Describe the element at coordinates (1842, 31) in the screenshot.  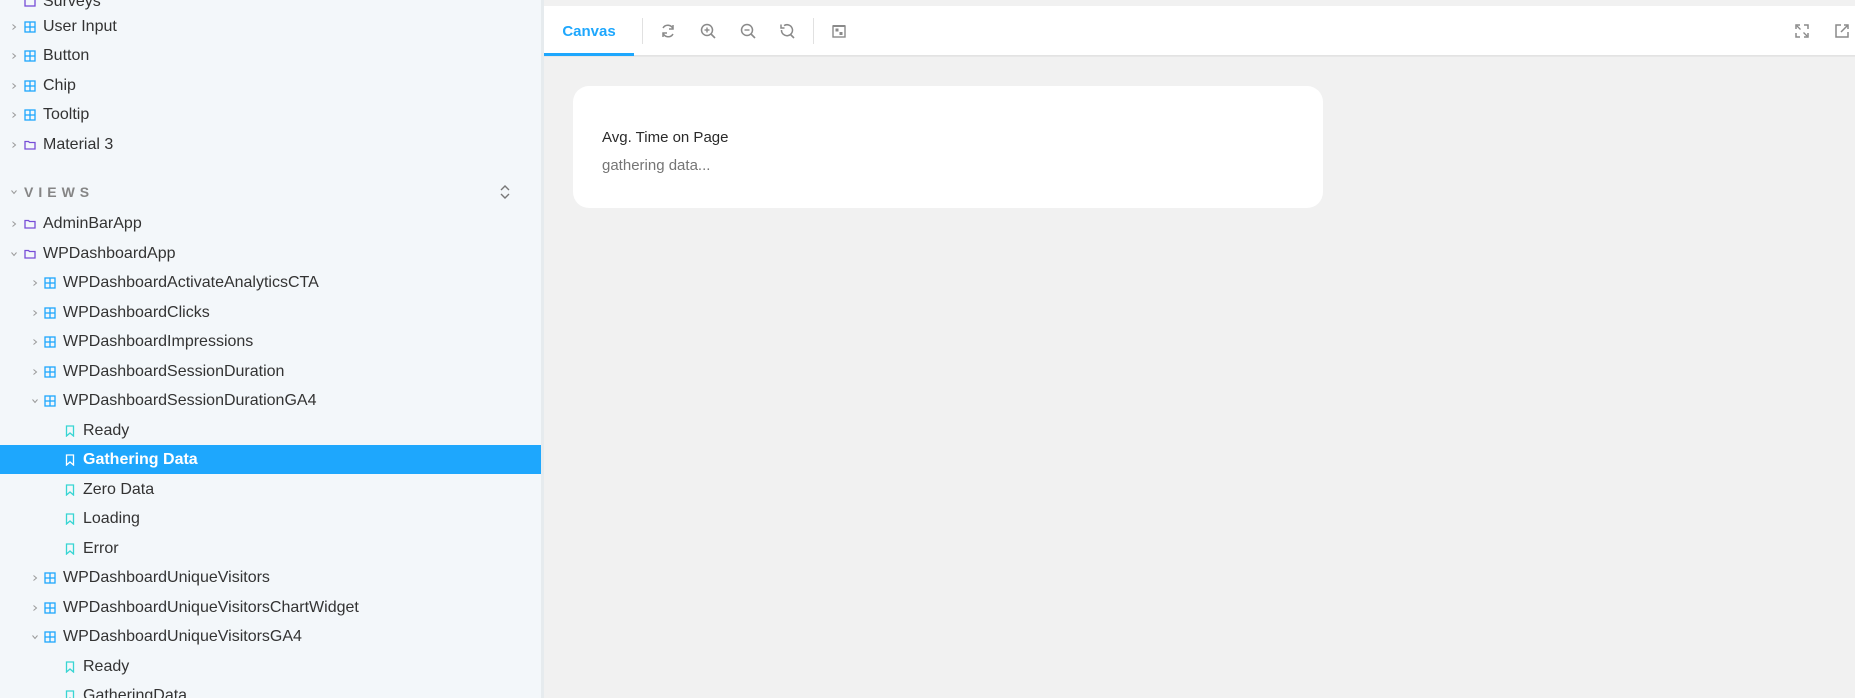
I see `open-new-tab-icon` at that location.